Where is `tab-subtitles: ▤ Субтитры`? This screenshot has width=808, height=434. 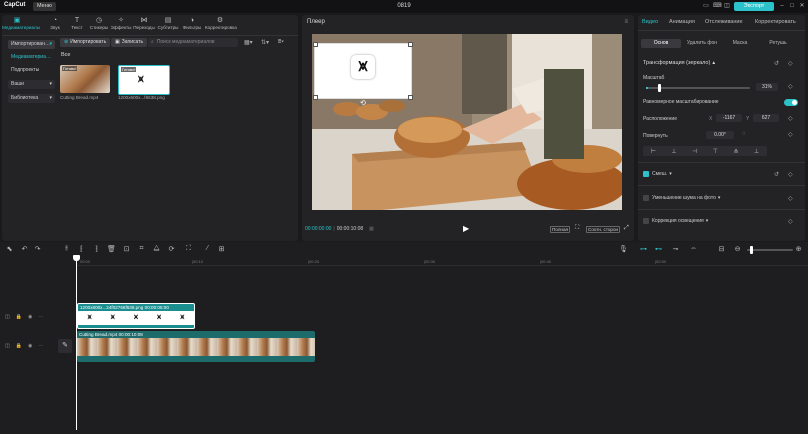
tab-subtitles: ▤ Субтитры is located at coordinates (168, 23).